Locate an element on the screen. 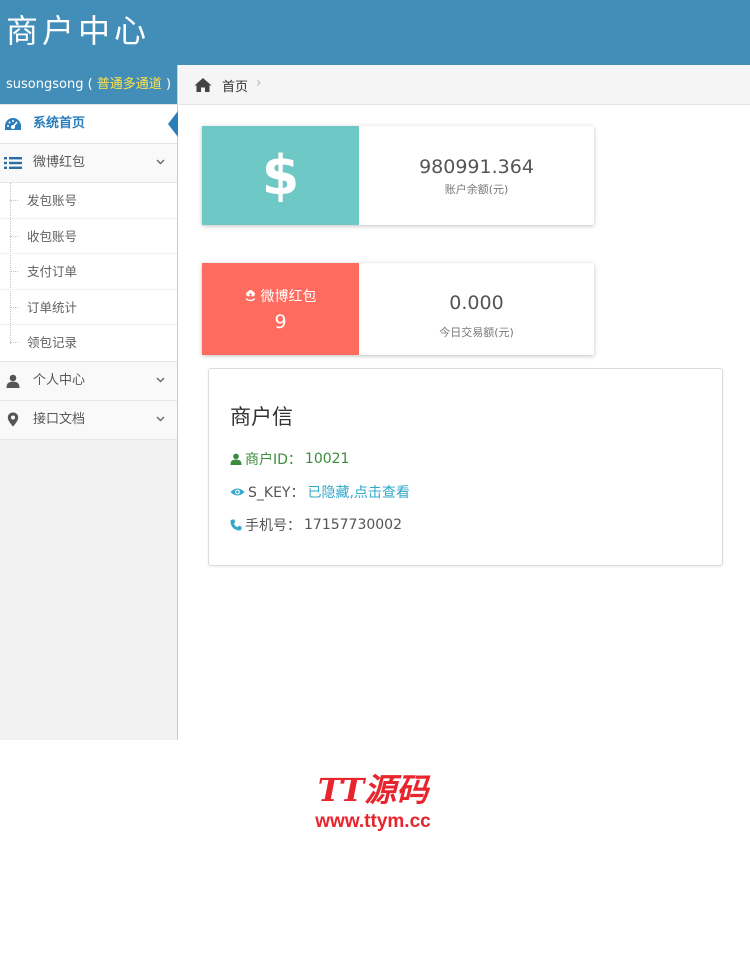  today-volume-caption: 今日交易额(元) is located at coordinates (476, 332).